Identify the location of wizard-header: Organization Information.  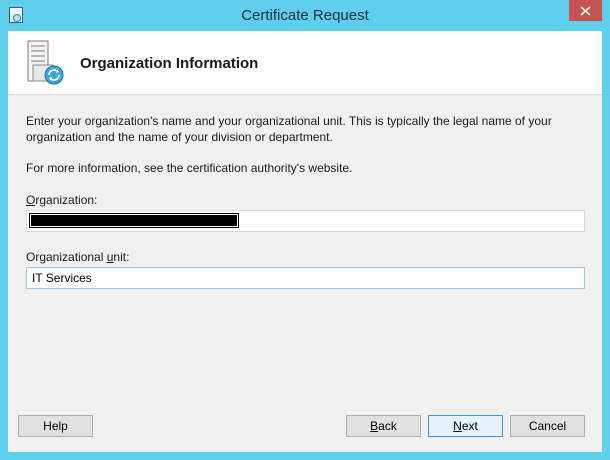
(305, 62).